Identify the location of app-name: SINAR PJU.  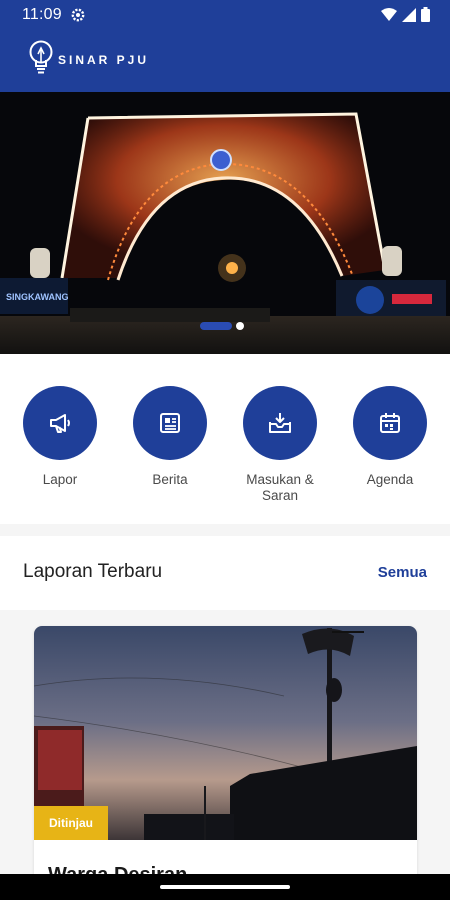
(104, 60).